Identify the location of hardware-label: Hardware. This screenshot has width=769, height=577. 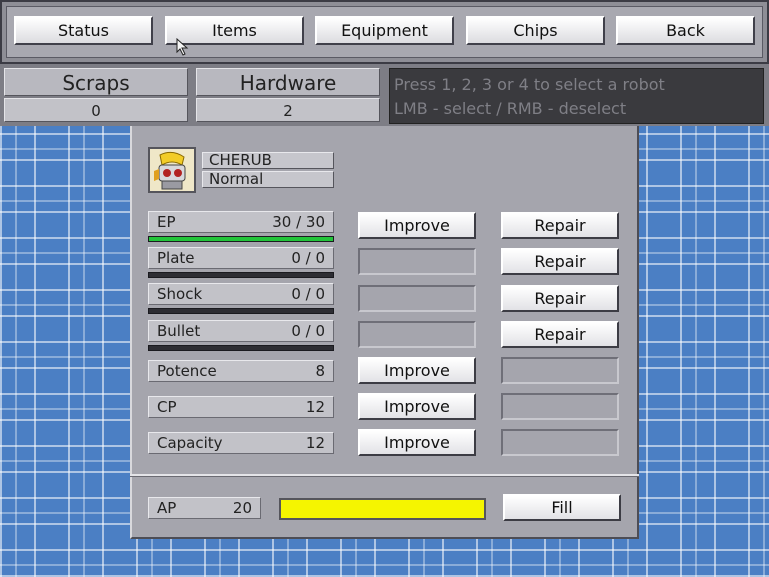
(288, 82).